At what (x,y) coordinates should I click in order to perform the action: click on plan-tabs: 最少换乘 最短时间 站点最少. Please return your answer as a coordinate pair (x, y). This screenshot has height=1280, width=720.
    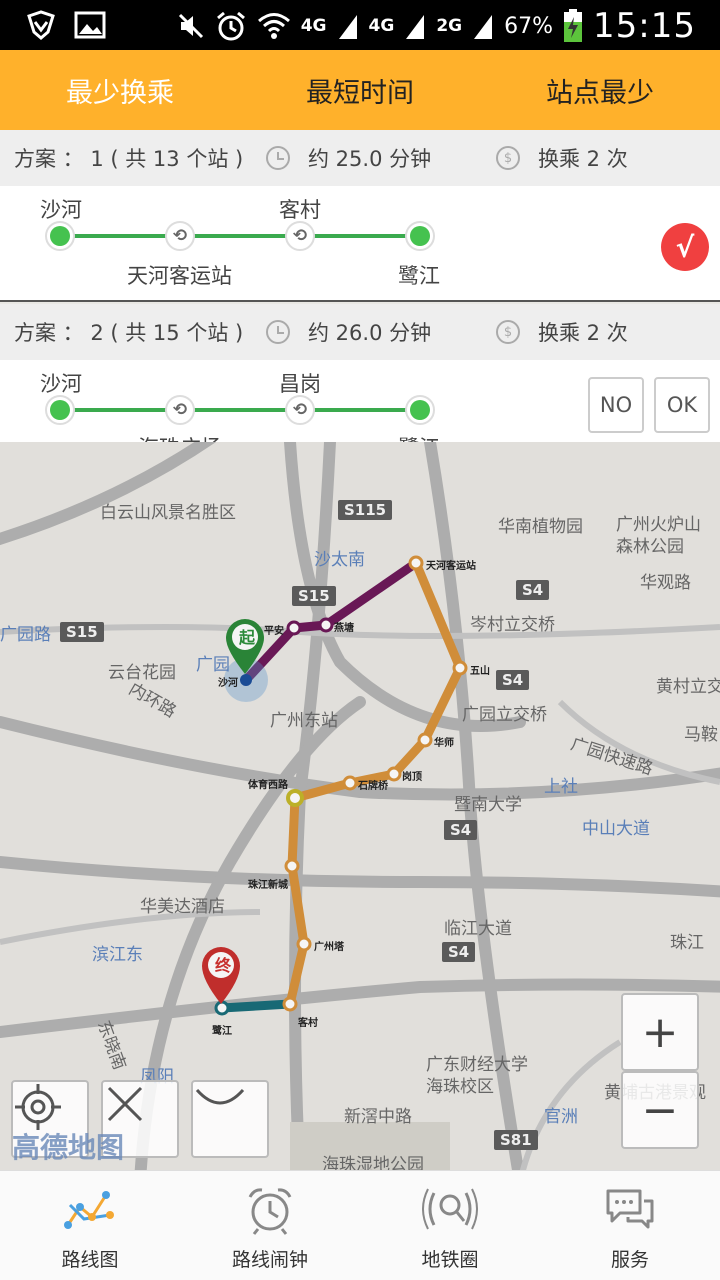
    Looking at the image, I should click on (360, 90).